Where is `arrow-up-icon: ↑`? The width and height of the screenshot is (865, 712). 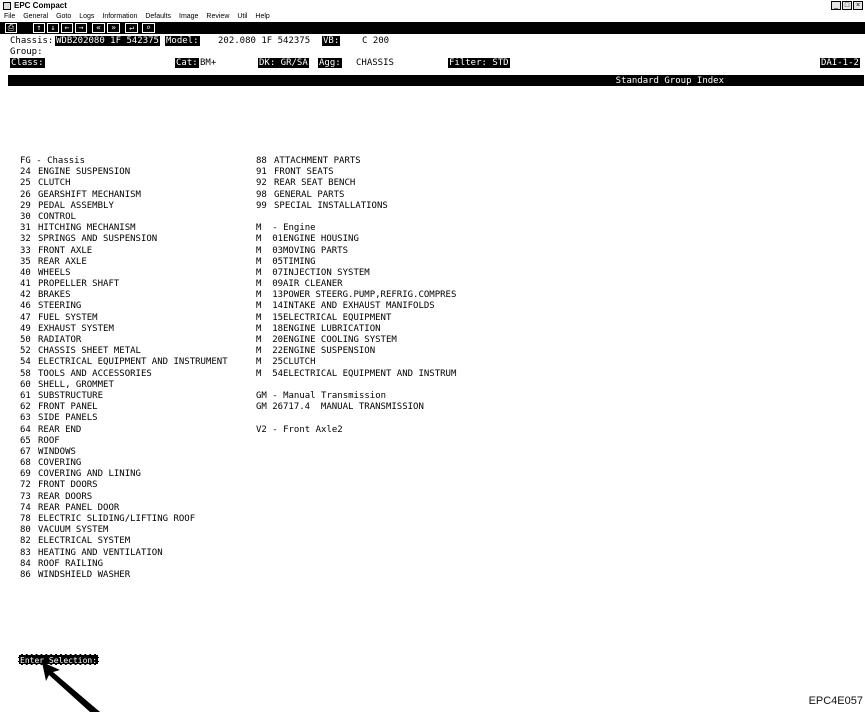 arrow-up-icon: ↑ is located at coordinates (39, 28).